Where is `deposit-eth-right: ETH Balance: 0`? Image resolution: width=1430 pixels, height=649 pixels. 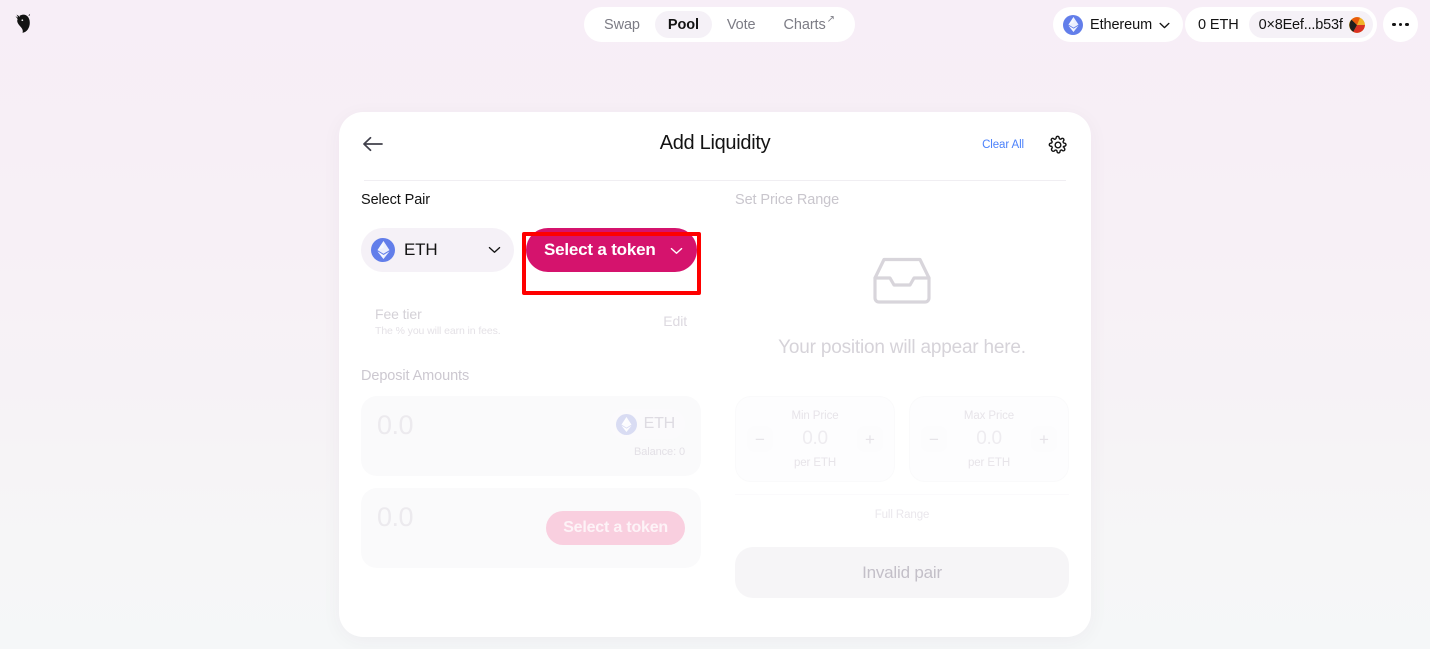
deposit-eth-right: ETH Balance: 0 is located at coordinates (647, 433).